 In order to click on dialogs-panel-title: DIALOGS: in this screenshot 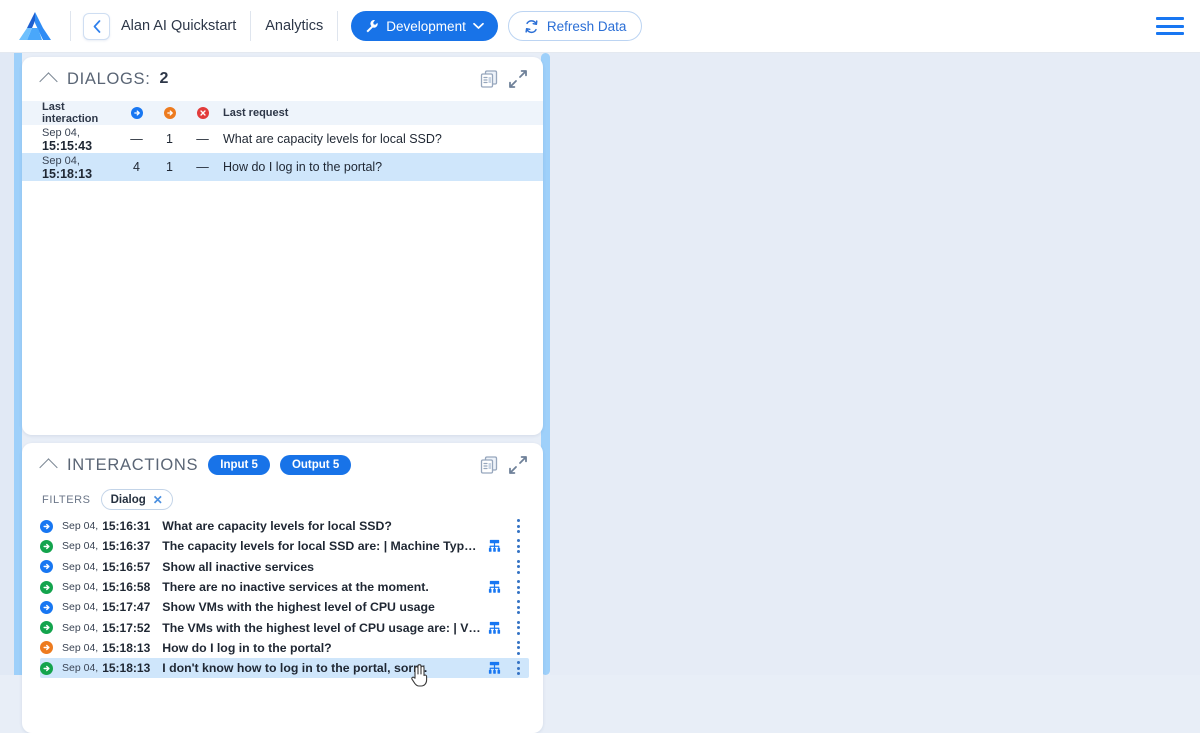, I will do `click(109, 78)`.